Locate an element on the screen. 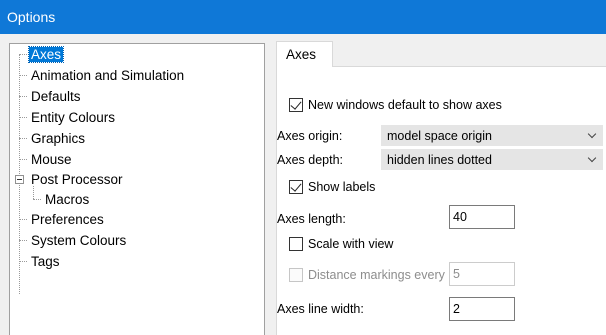  tree-item-label: Animation and Simulation is located at coordinates (108, 75).